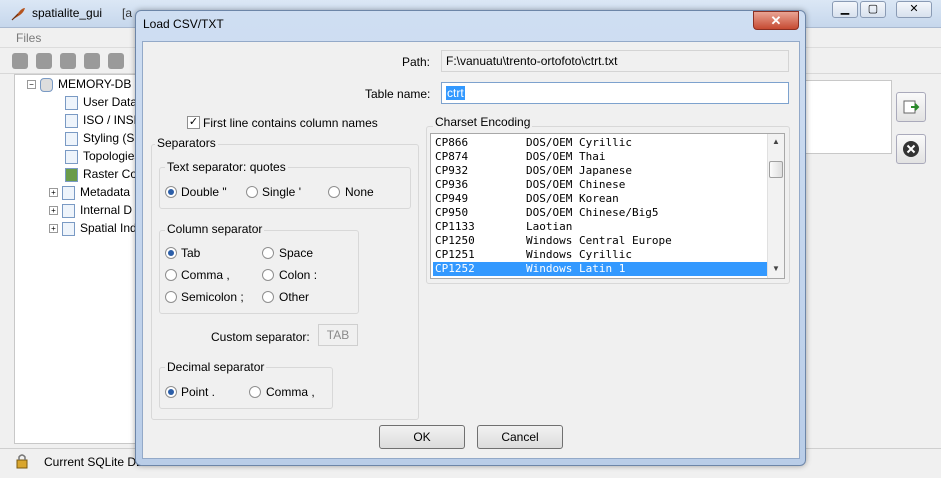  What do you see at coordinates (776, 20) in the screenshot?
I see `dialog-close-button: ✕` at bounding box center [776, 20].